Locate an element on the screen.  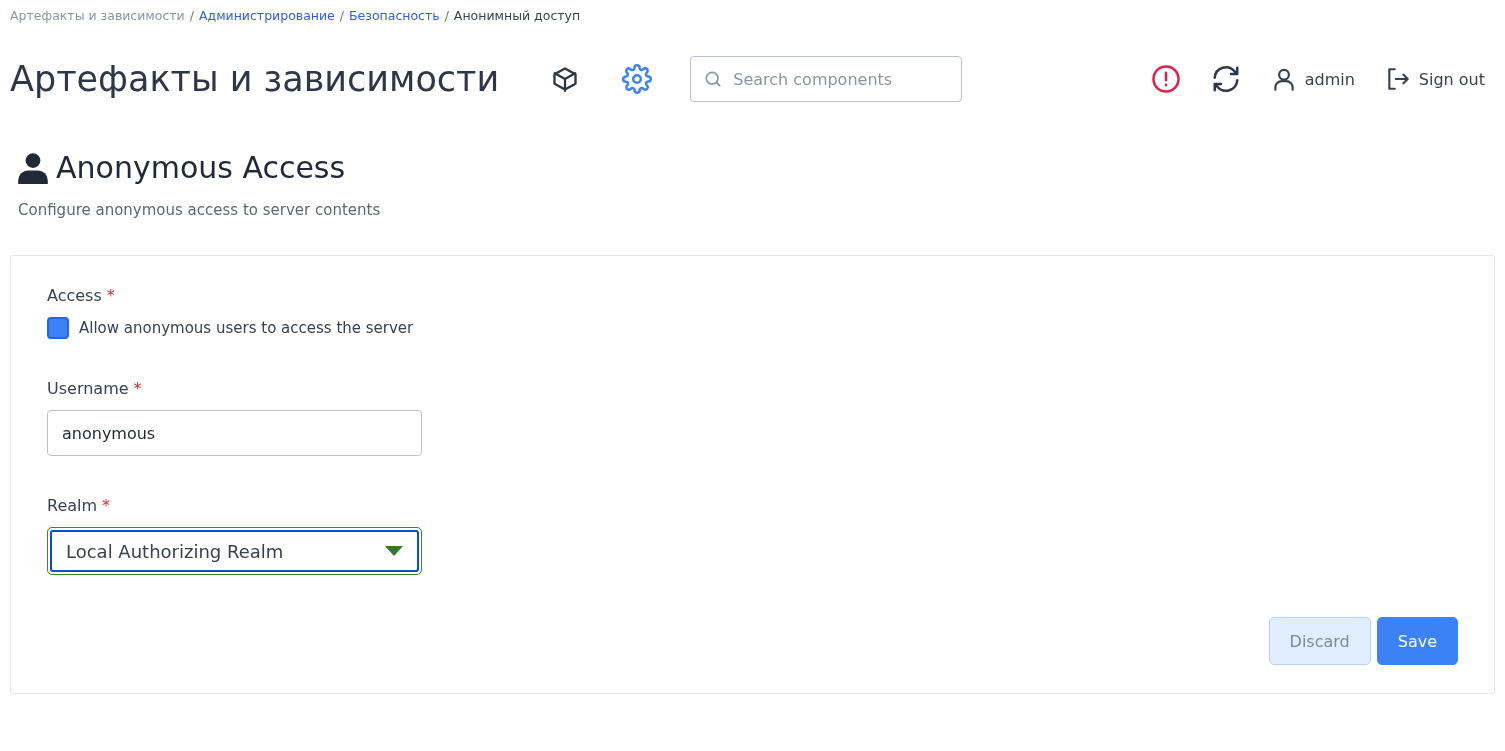
breadcrumb-current: Анонимный доступ is located at coordinates (517, 15).